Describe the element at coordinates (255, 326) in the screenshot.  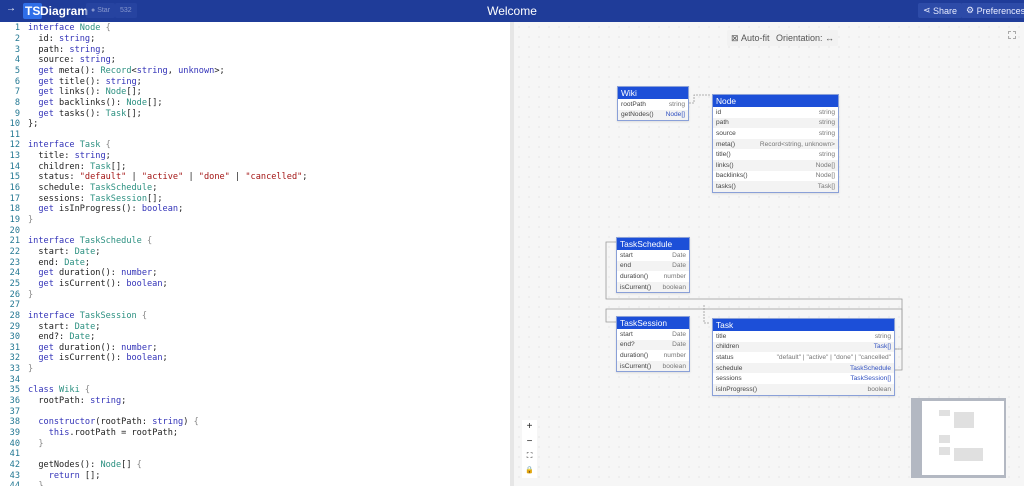
I see `code-line: 29 start: Date;` at that location.